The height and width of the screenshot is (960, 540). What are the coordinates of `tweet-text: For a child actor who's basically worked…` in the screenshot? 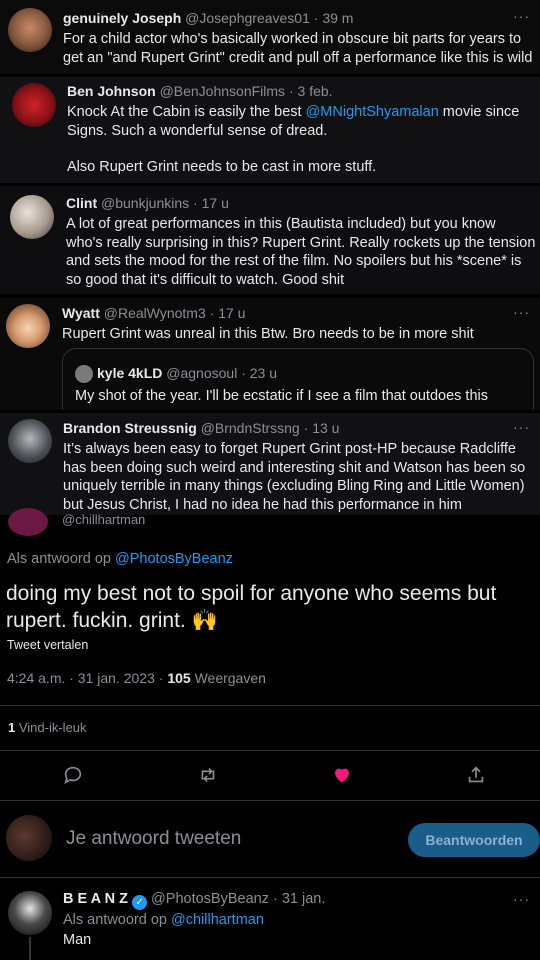 It's located at (298, 48).